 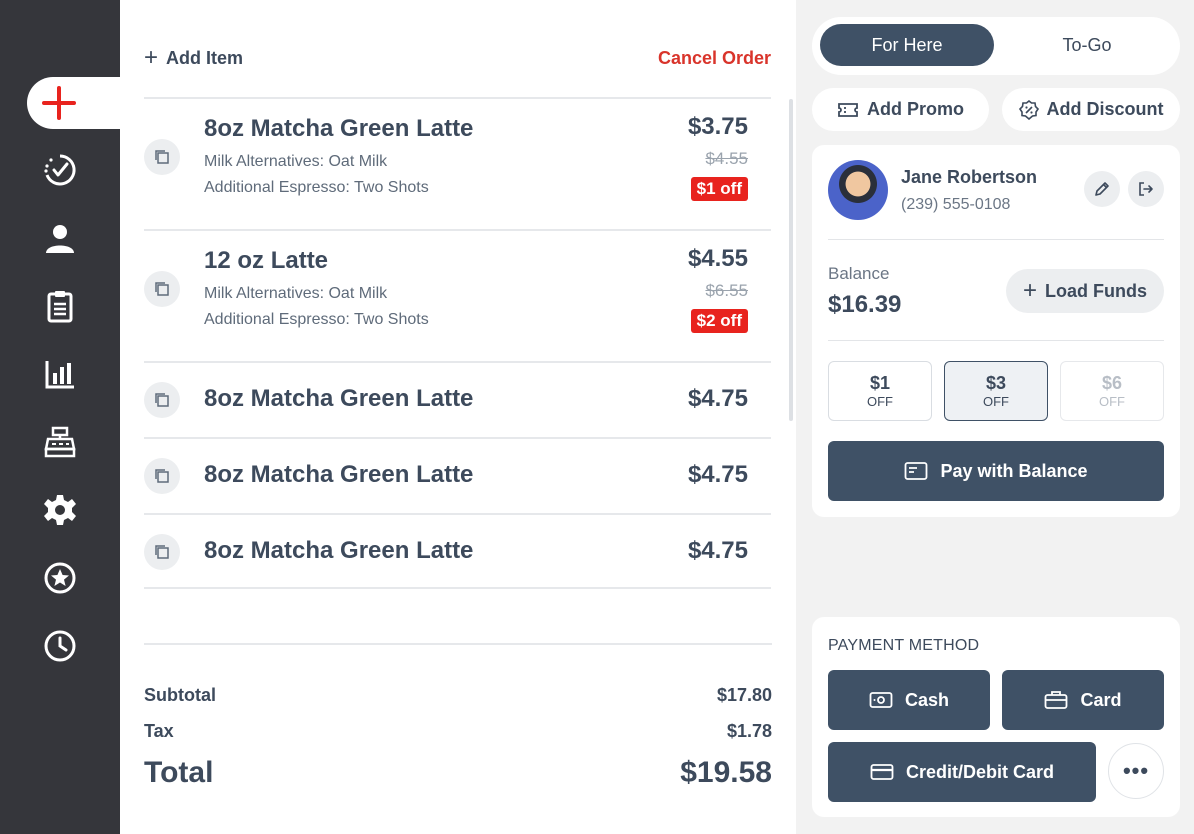 I want to click on wallet-icon, so click(x=916, y=471).